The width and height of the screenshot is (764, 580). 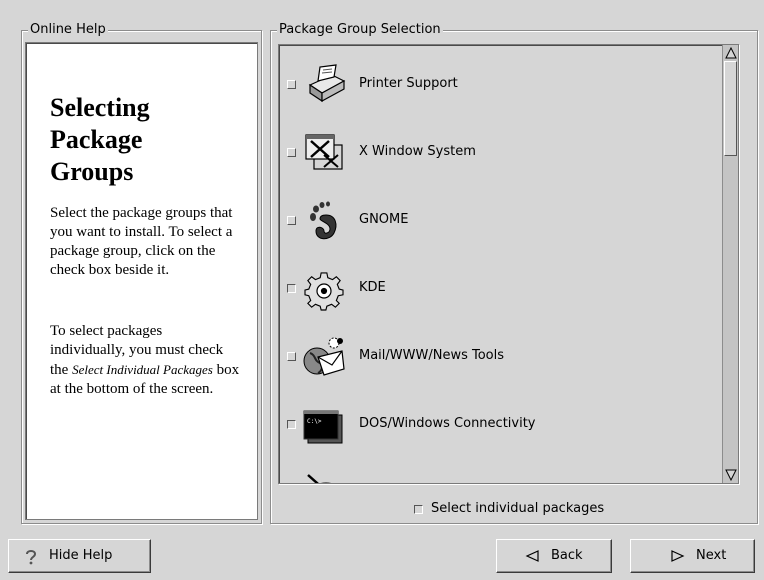 I want to click on dos-windows-connectivity-label: DOS/Windows Connectivity, so click(x=447, y=423).